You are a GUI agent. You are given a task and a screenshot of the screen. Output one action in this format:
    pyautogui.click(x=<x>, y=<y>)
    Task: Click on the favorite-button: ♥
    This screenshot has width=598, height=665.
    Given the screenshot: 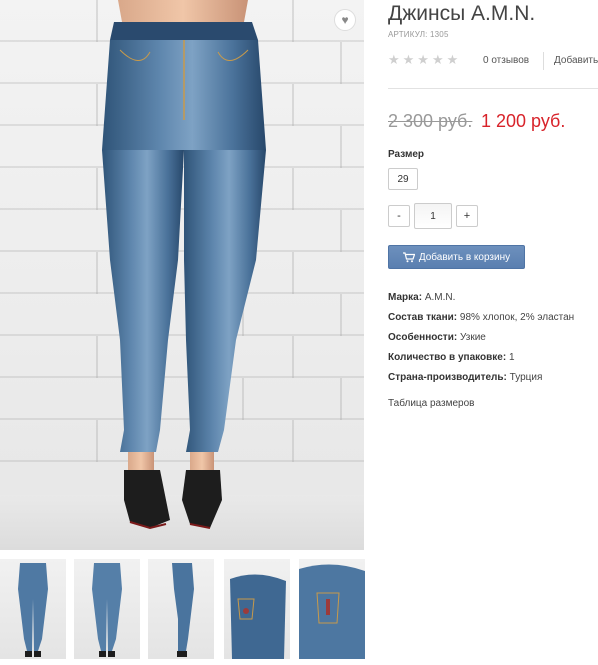 What is the action you would take?
    pyautogui.click(x=345, y=20)
    